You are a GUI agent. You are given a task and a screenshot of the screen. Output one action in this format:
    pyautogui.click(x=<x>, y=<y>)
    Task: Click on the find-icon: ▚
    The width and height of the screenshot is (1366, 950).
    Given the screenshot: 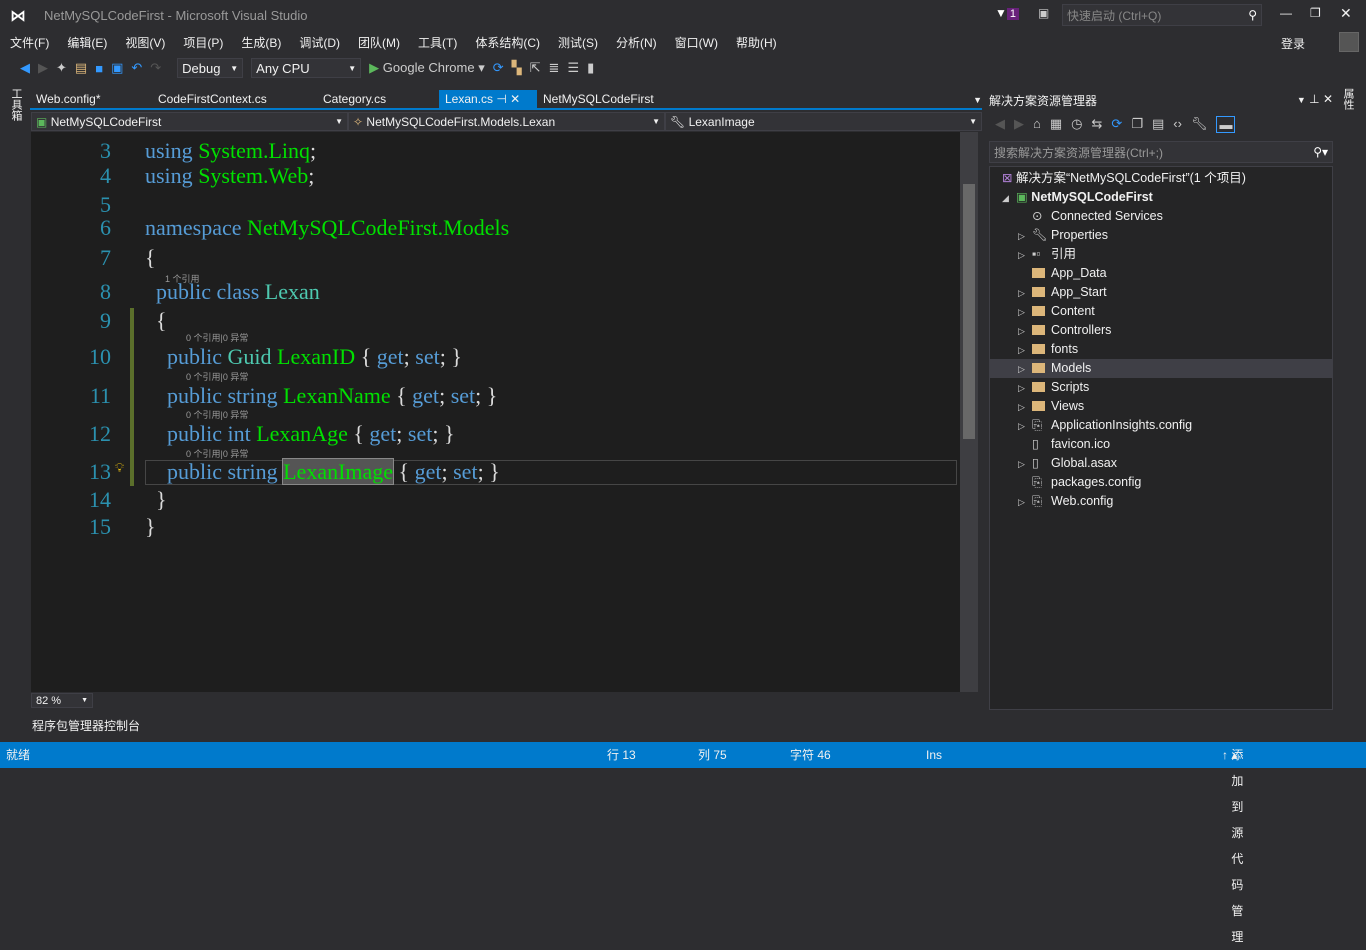 What is the action you would take?
    pyautogui.click(x=517, y=68)
    